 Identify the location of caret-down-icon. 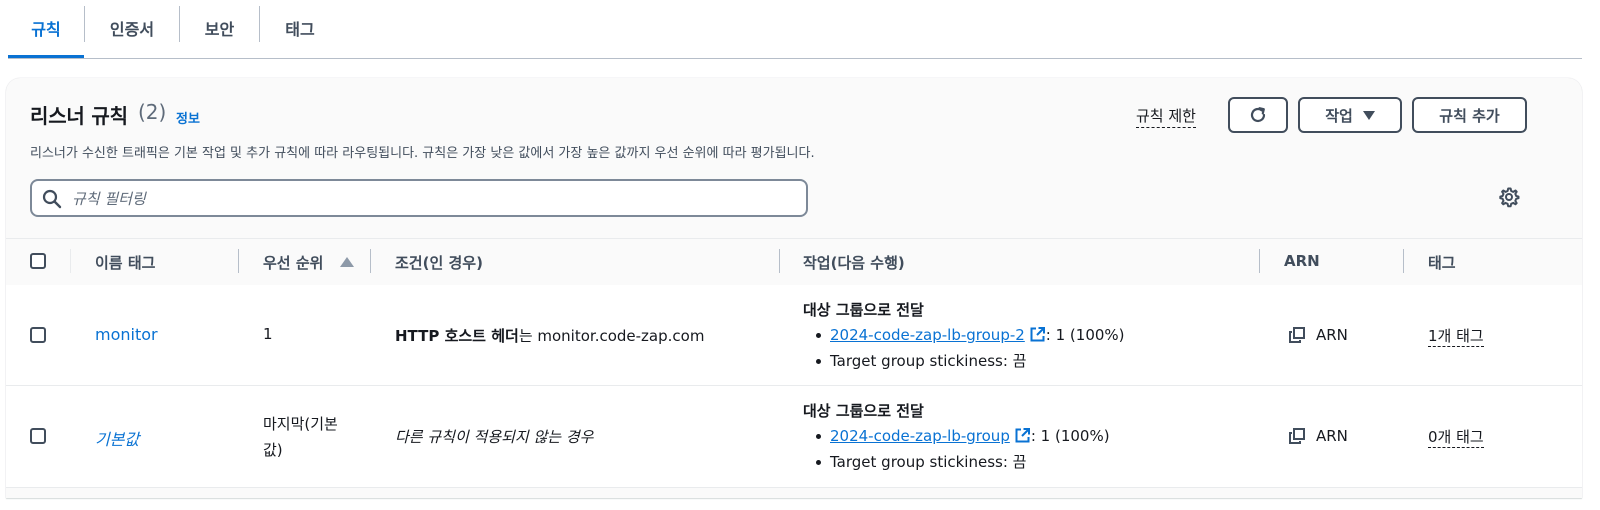
(1368, 115).